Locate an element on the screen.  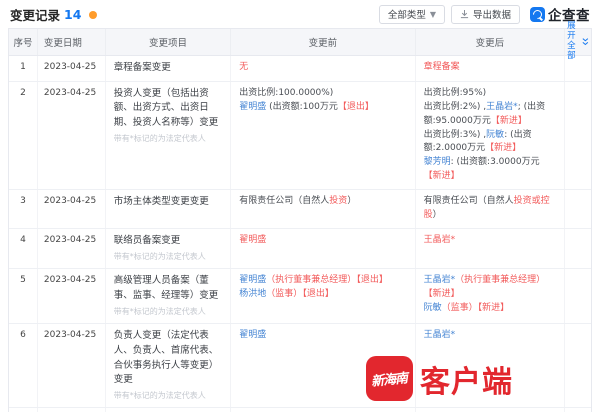
change-item-cell: 财务负责人变更 is located at coordinates (167, 410).